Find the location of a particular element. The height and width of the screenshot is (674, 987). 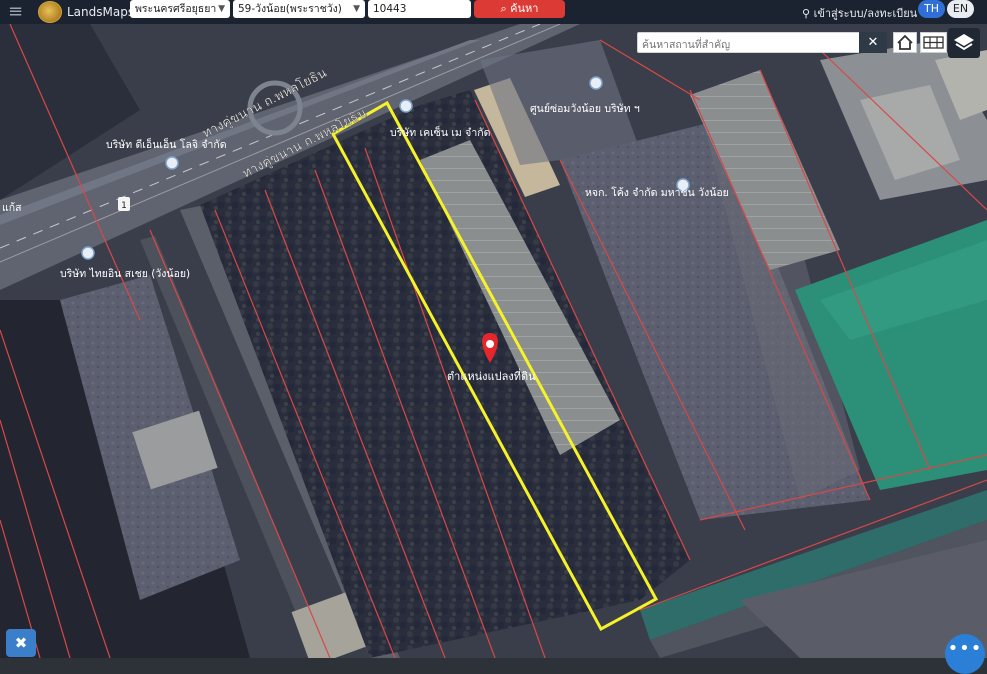

district-select: 59-วังน้อย(พระราชวัง) ▼ is located at coordinates (299, 9).